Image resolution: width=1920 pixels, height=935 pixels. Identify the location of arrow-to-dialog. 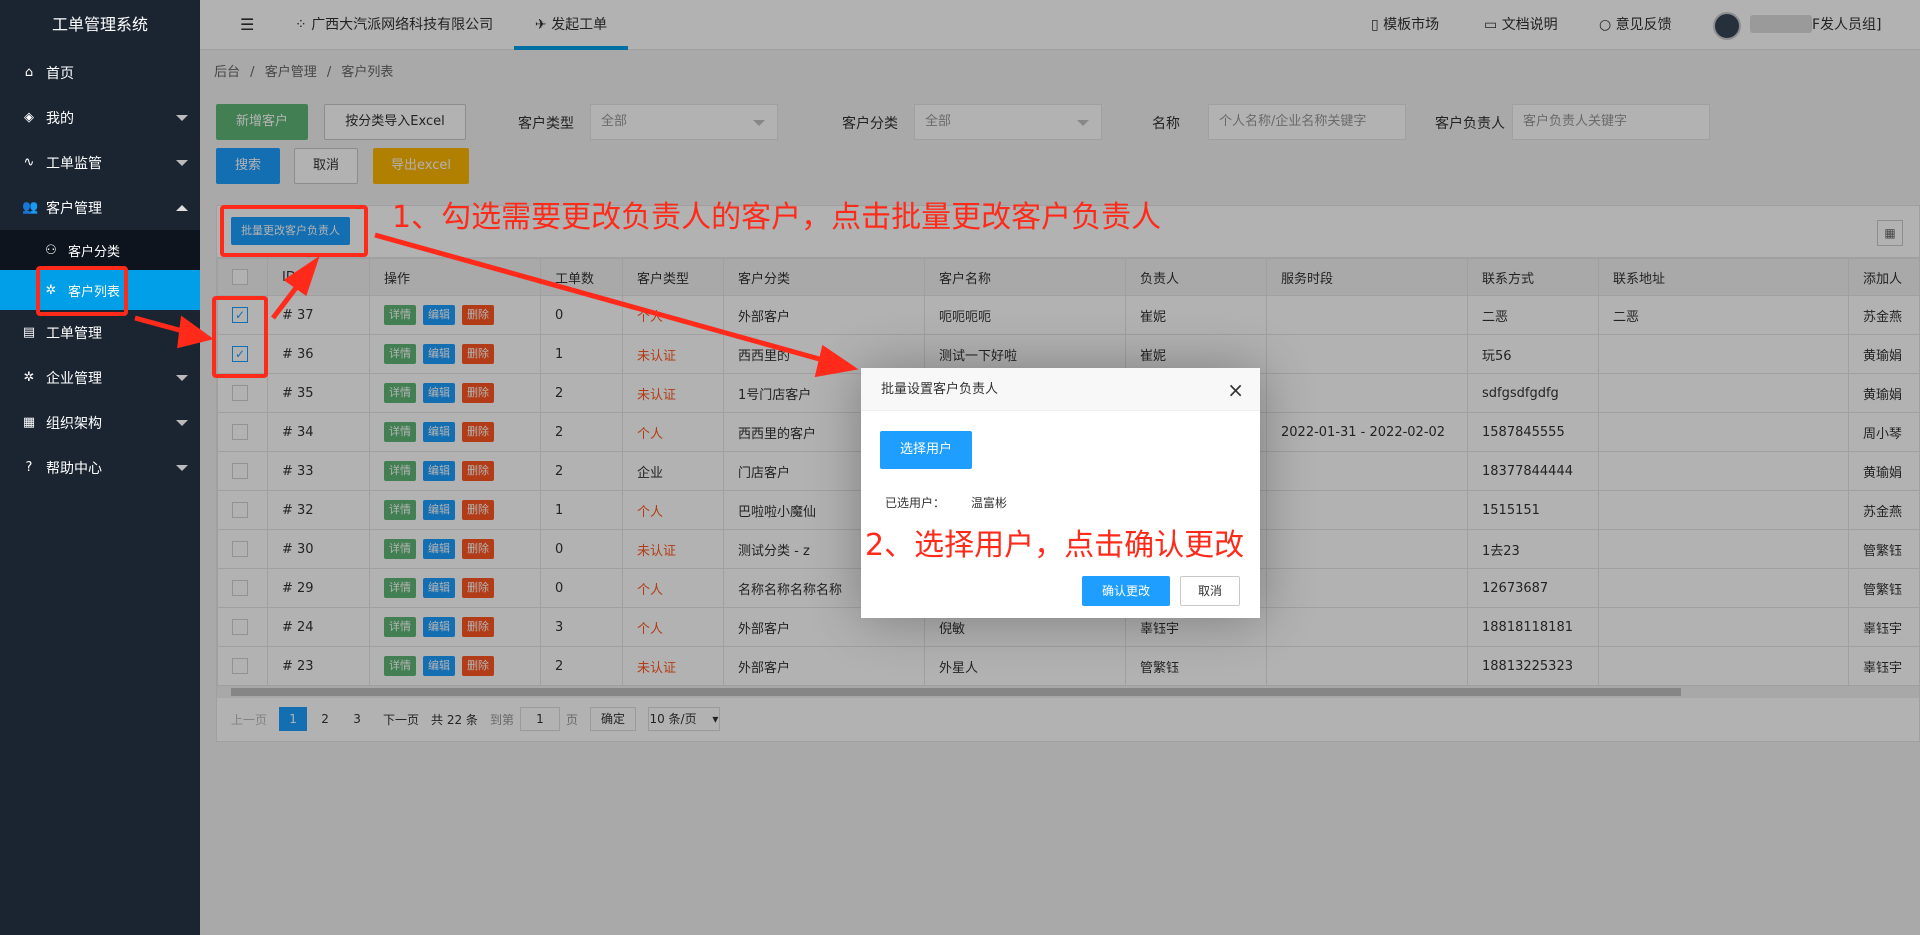
(602, 298).